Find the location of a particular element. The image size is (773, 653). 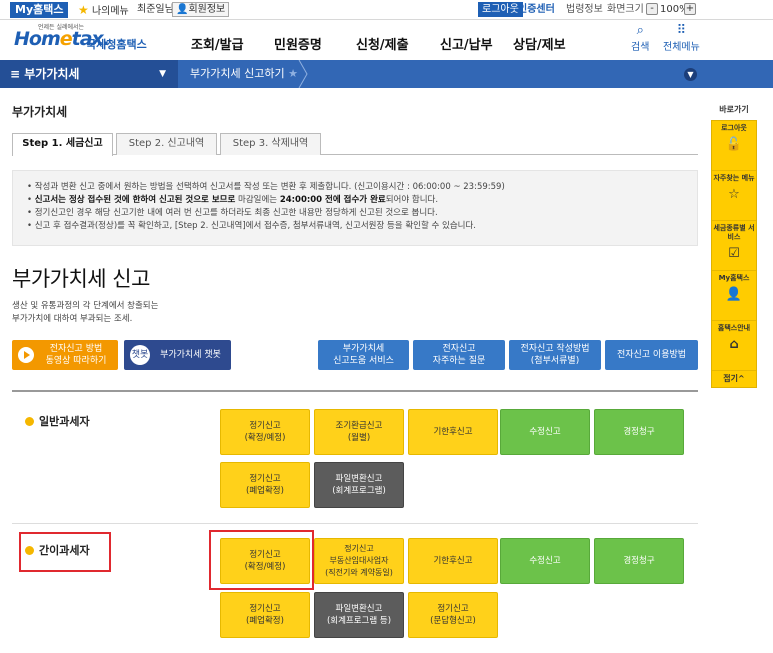

filing-help-line: 부가가치세 is located at coordinates (363, 349).